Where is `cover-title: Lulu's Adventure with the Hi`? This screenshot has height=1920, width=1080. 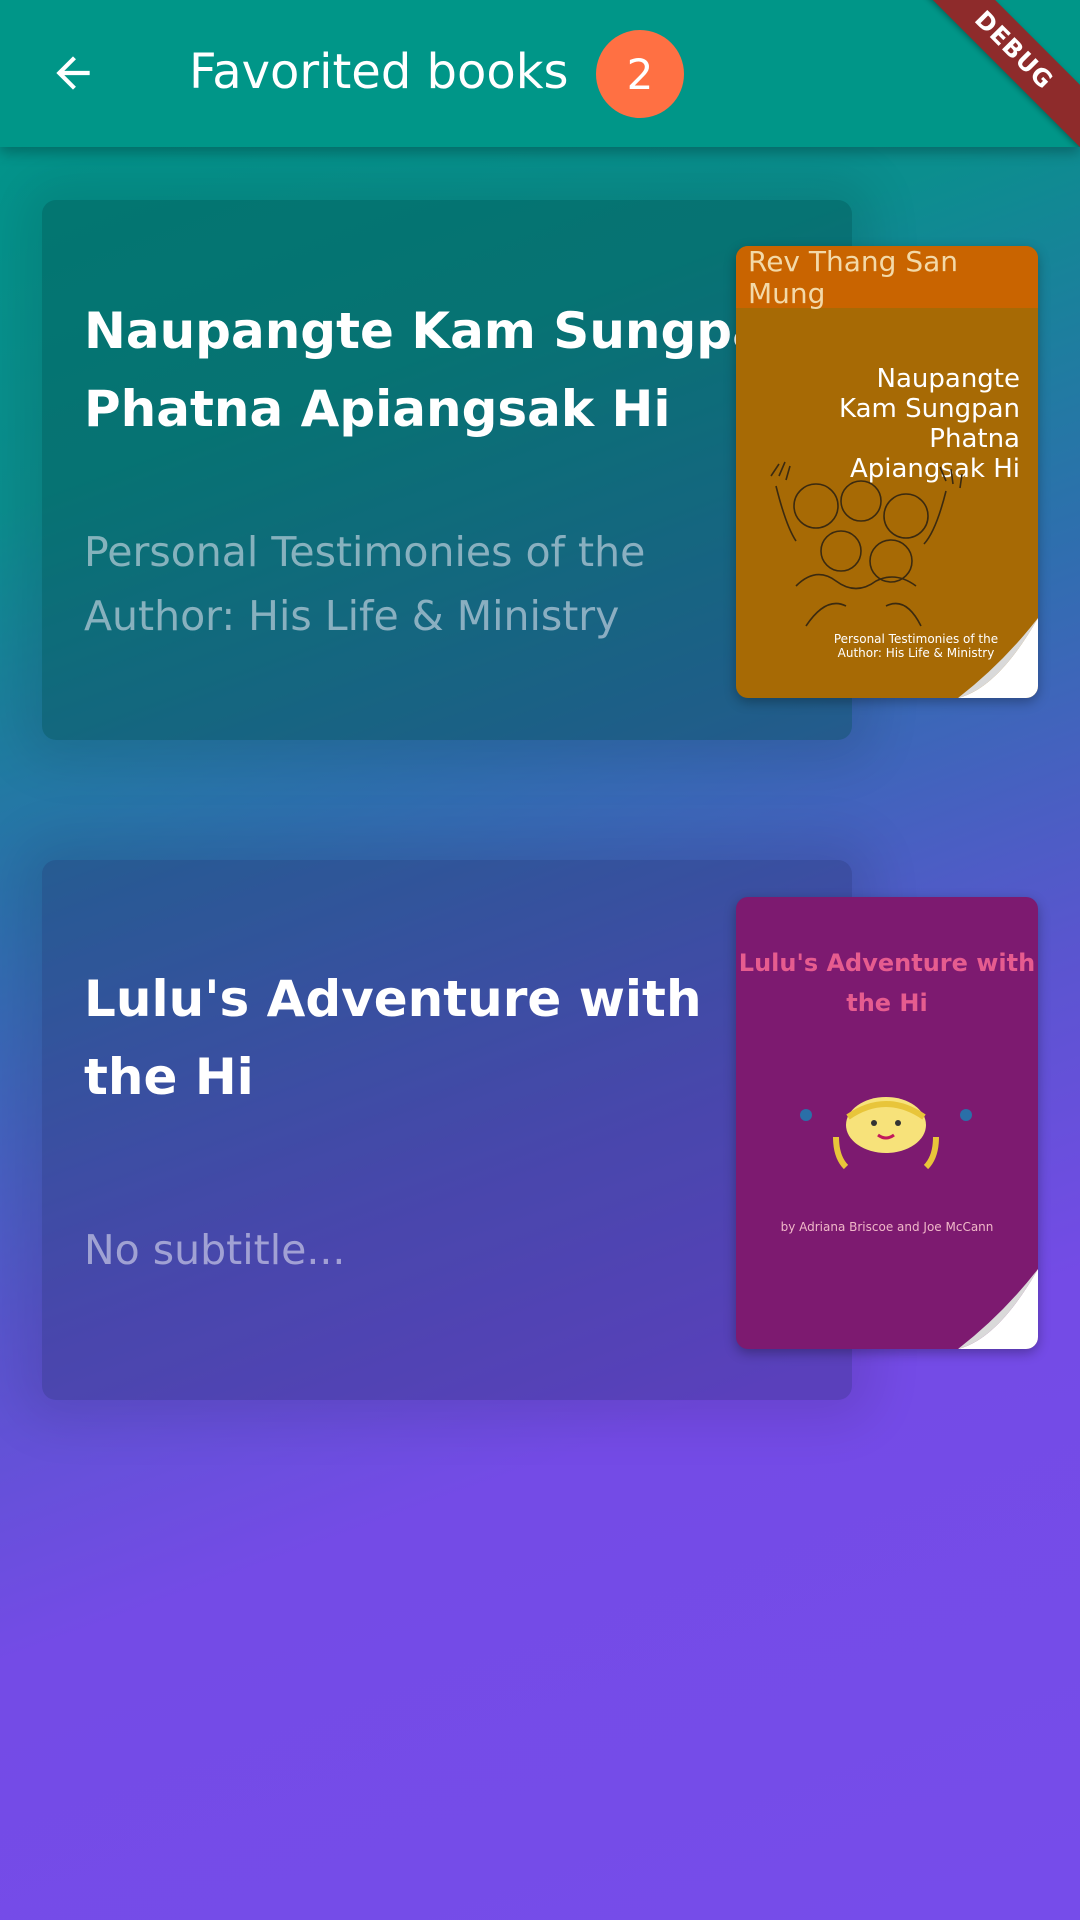
cover-title: Lulu's Adventure with the Hi is located at coordinates (887, 983).